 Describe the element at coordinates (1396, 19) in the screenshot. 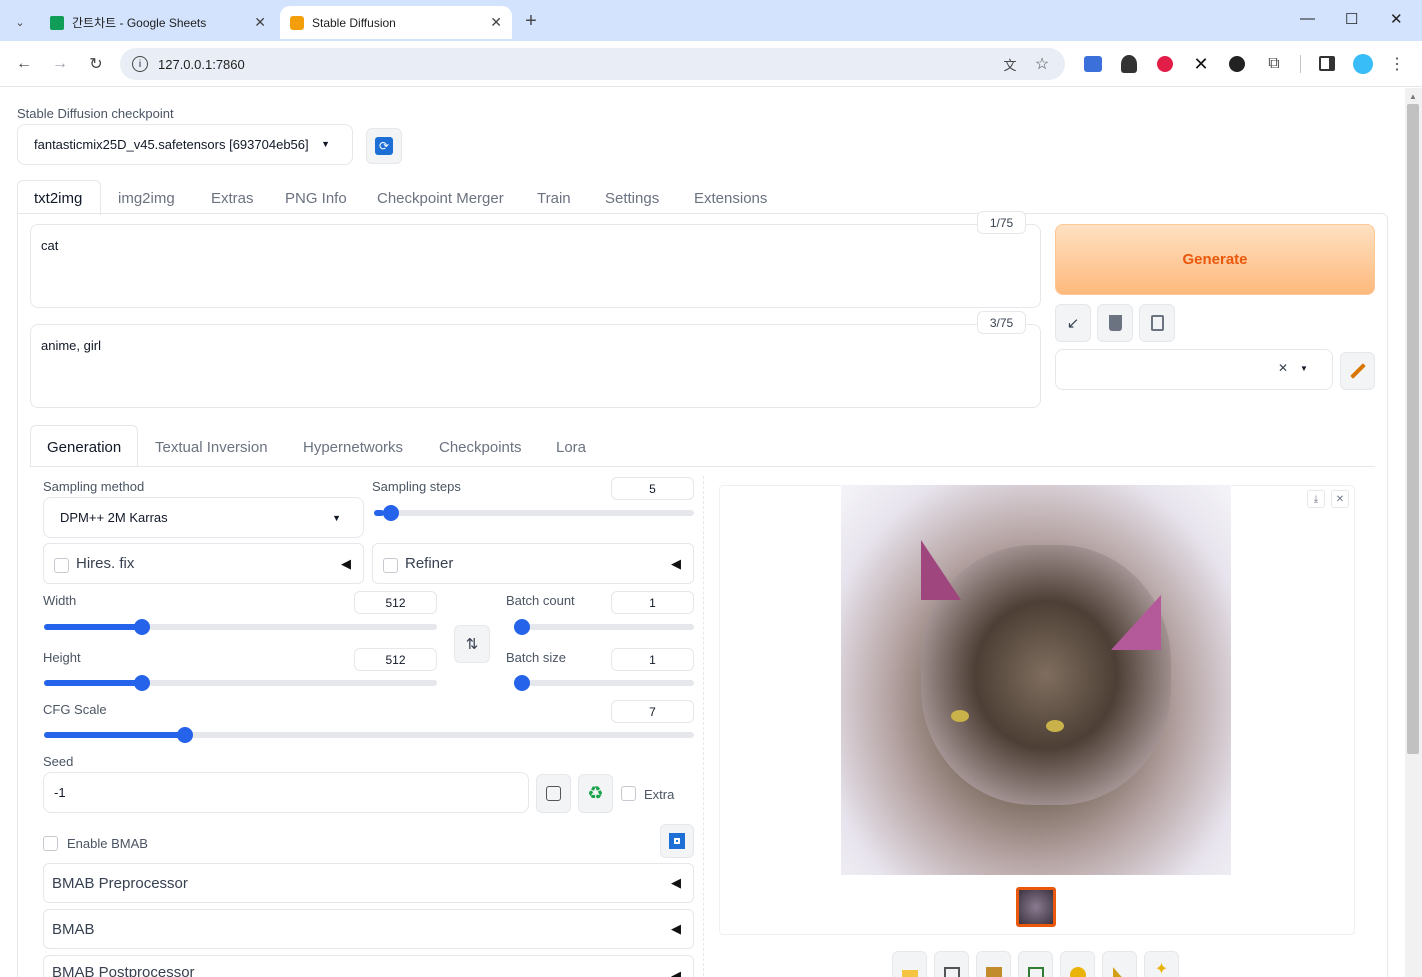

I see `close-window-button: ✕` at that location.